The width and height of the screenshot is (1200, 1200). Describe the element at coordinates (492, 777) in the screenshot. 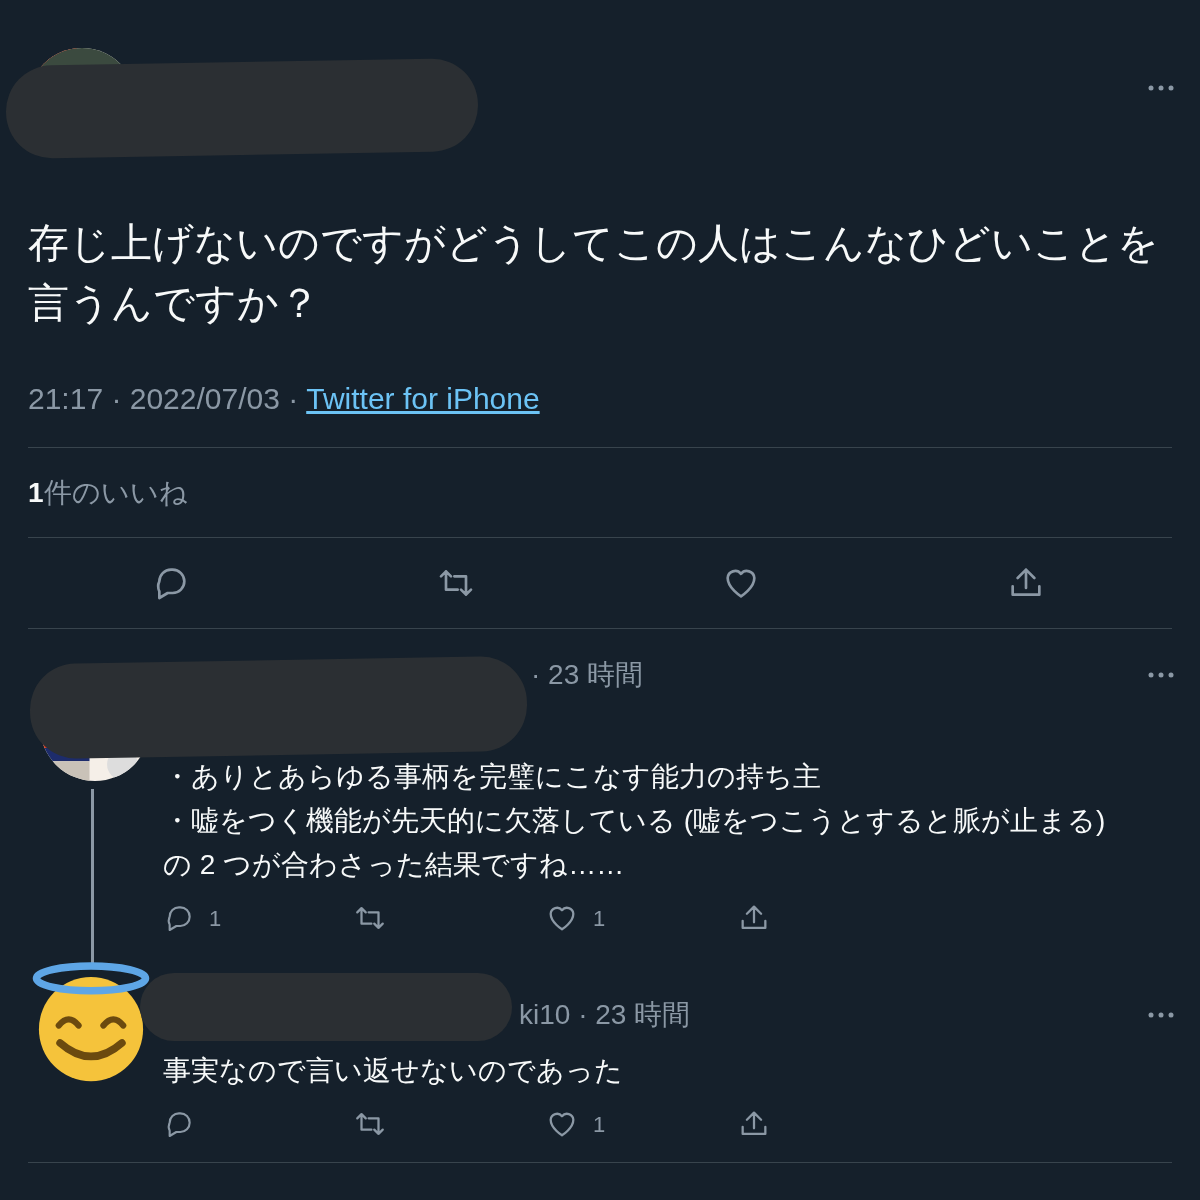

I see `reply-text-line: ・ありとあらゆる事柄を完璧にこなす能力の持ち主` at that location.